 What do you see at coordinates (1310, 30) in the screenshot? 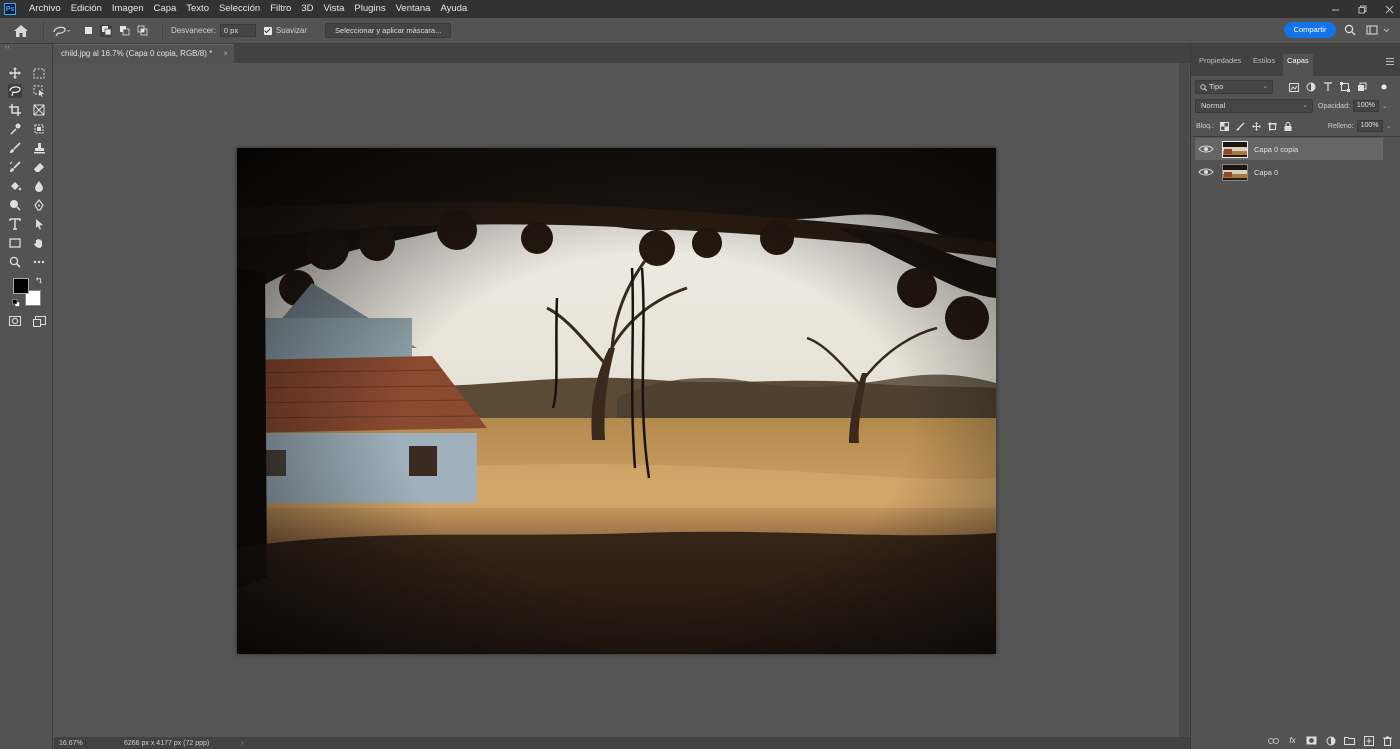
I see `share-button: Compartir` at bounding box center [1310, 30].